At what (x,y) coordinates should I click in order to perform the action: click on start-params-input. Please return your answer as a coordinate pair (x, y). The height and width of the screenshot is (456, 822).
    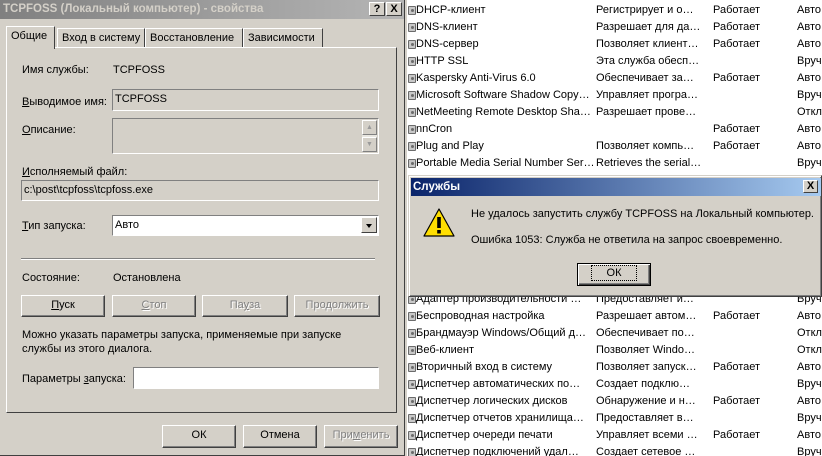
    Looking at the image, I should click on (256, 378).